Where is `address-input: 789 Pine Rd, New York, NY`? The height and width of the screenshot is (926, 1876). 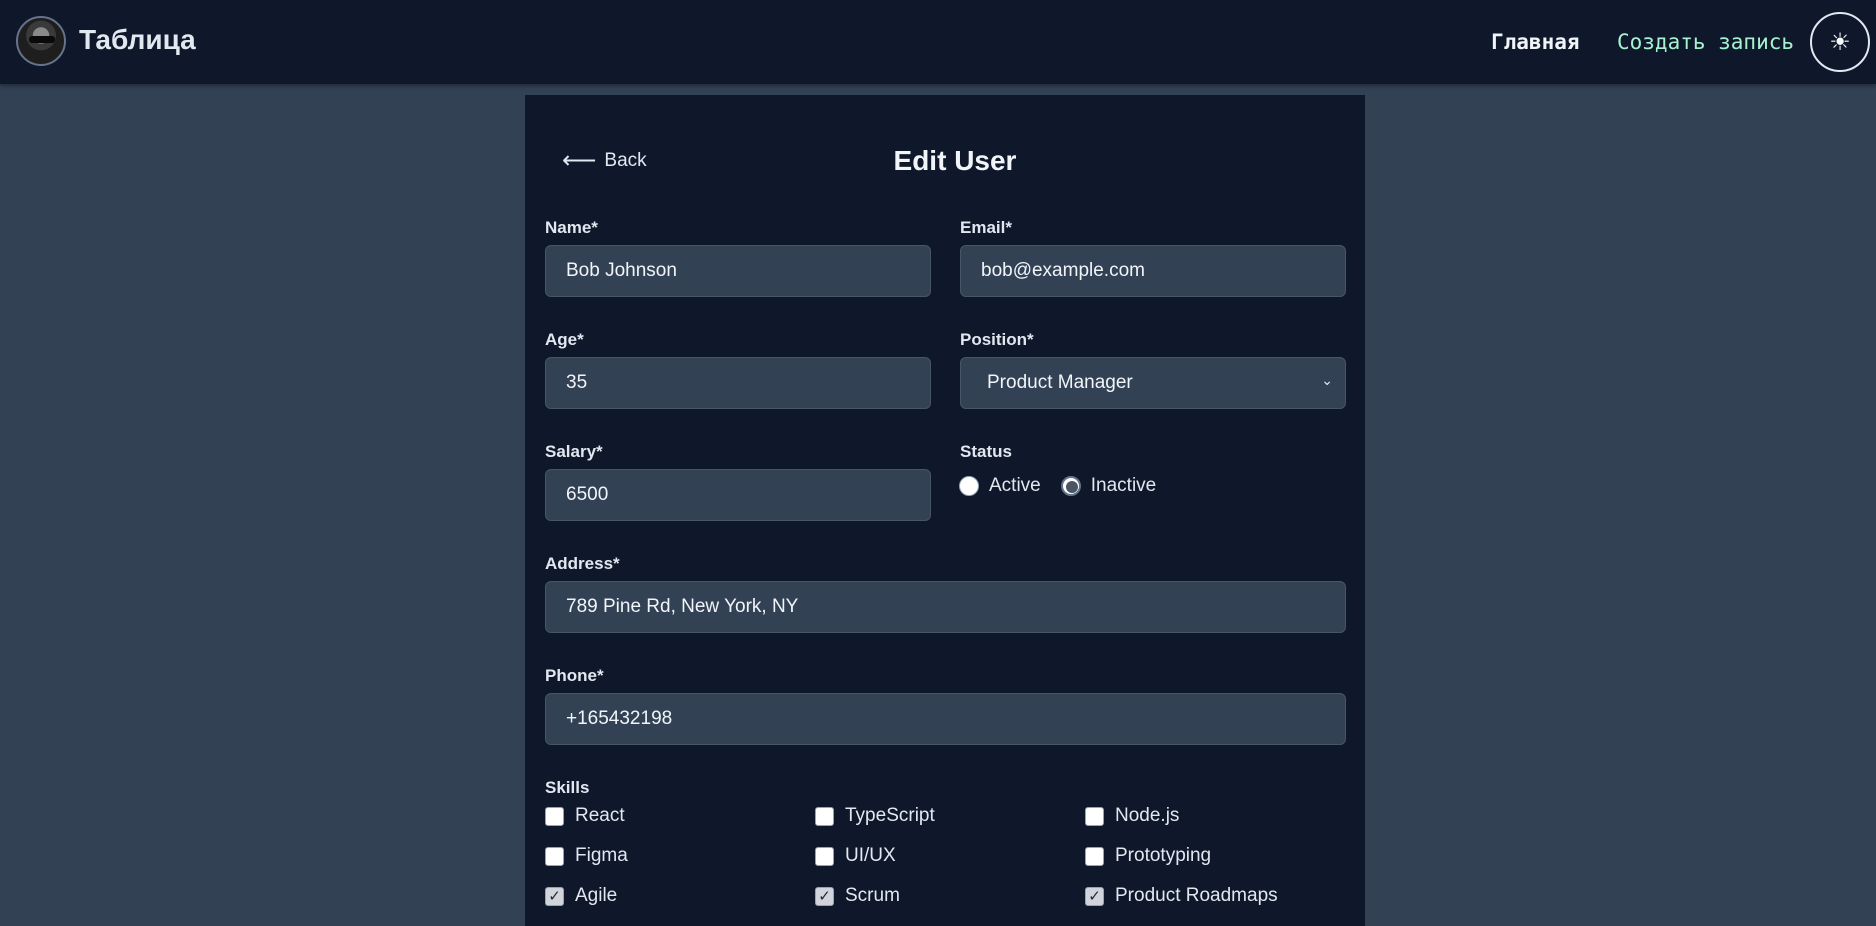
address-input: 789 Pine Rd, New York, NY is located at coordinates (945, 607).